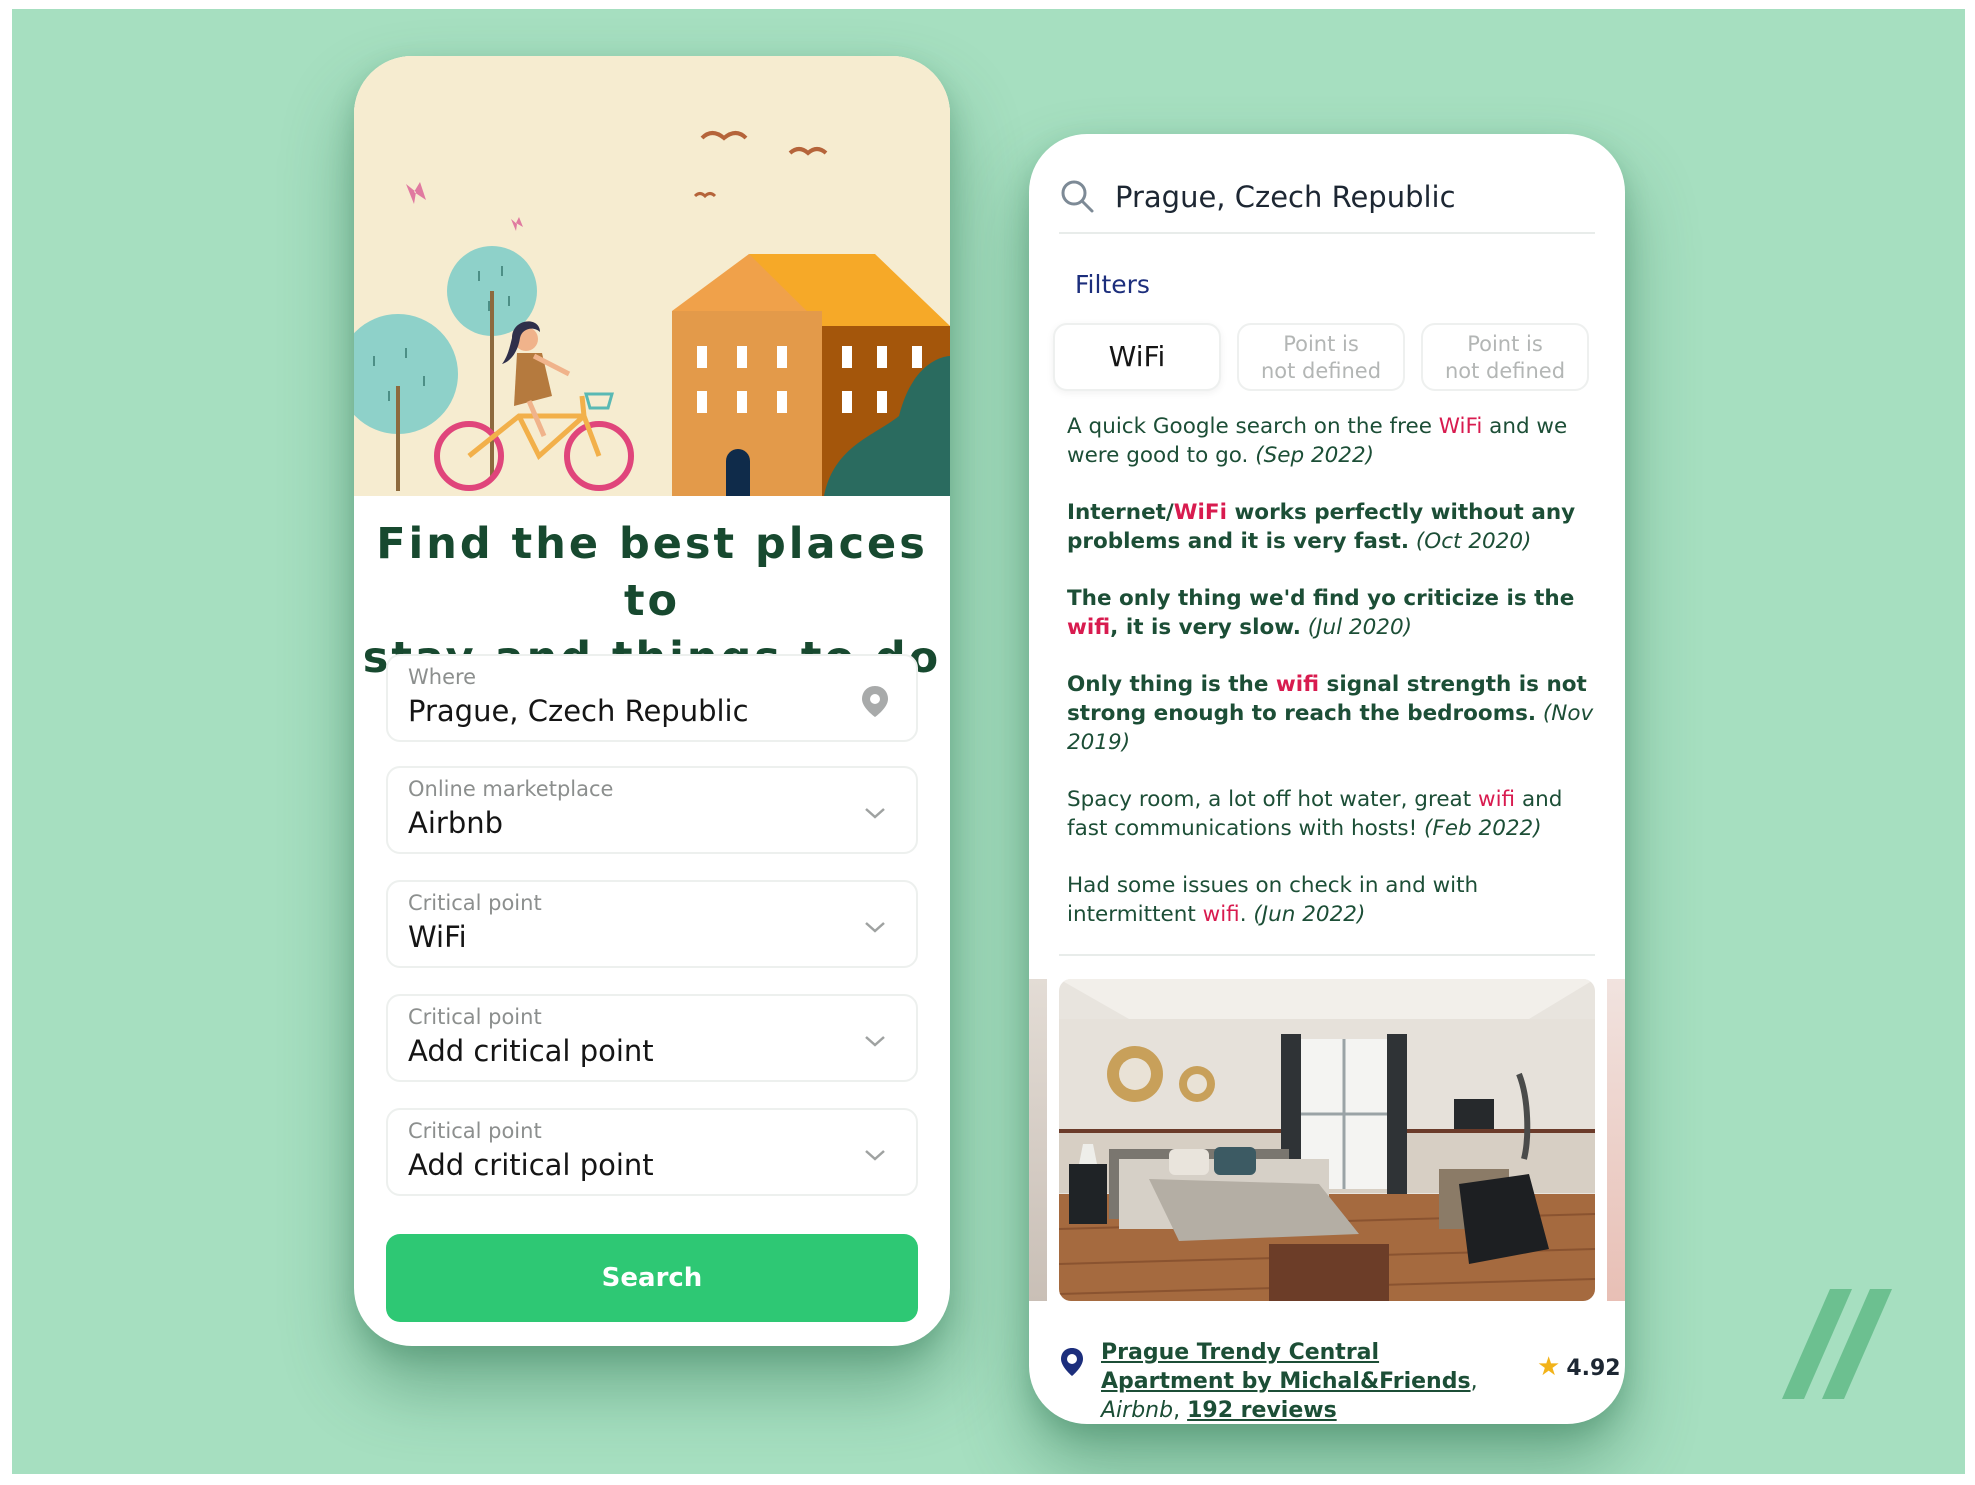 The image size is (1975, 1485). I want to click on previous-photo-peek, so click(1038, 1140).